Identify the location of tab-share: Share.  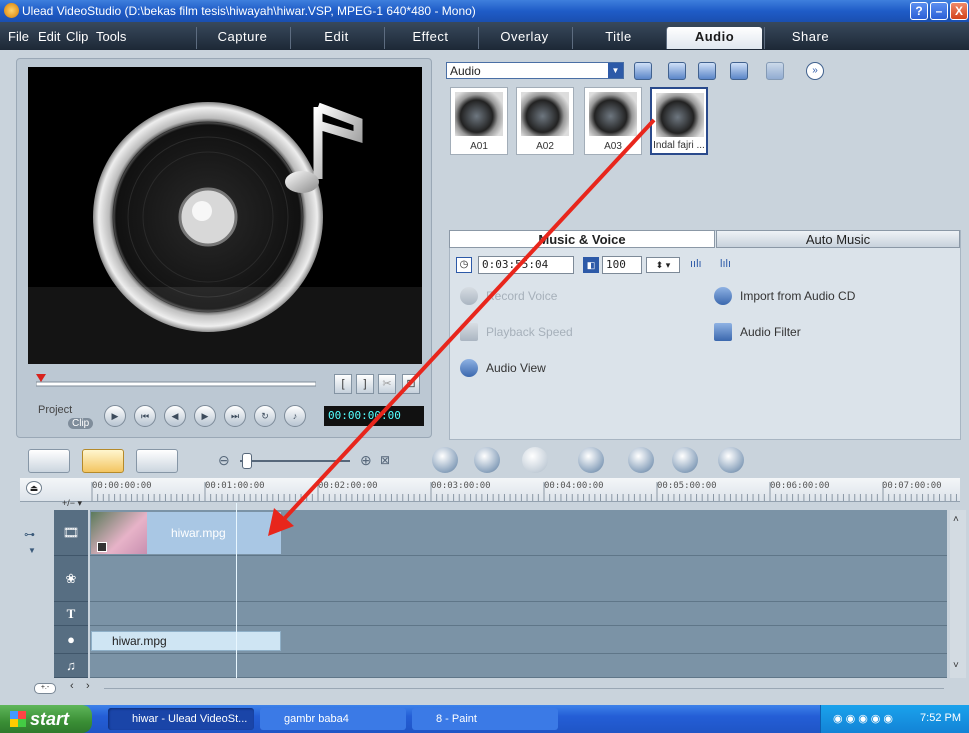
(810, 38).